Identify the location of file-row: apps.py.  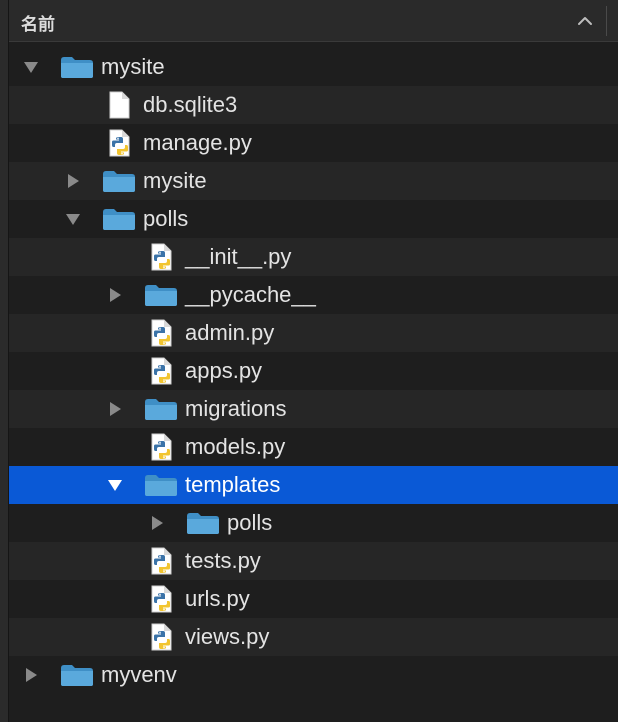
(313, 371).